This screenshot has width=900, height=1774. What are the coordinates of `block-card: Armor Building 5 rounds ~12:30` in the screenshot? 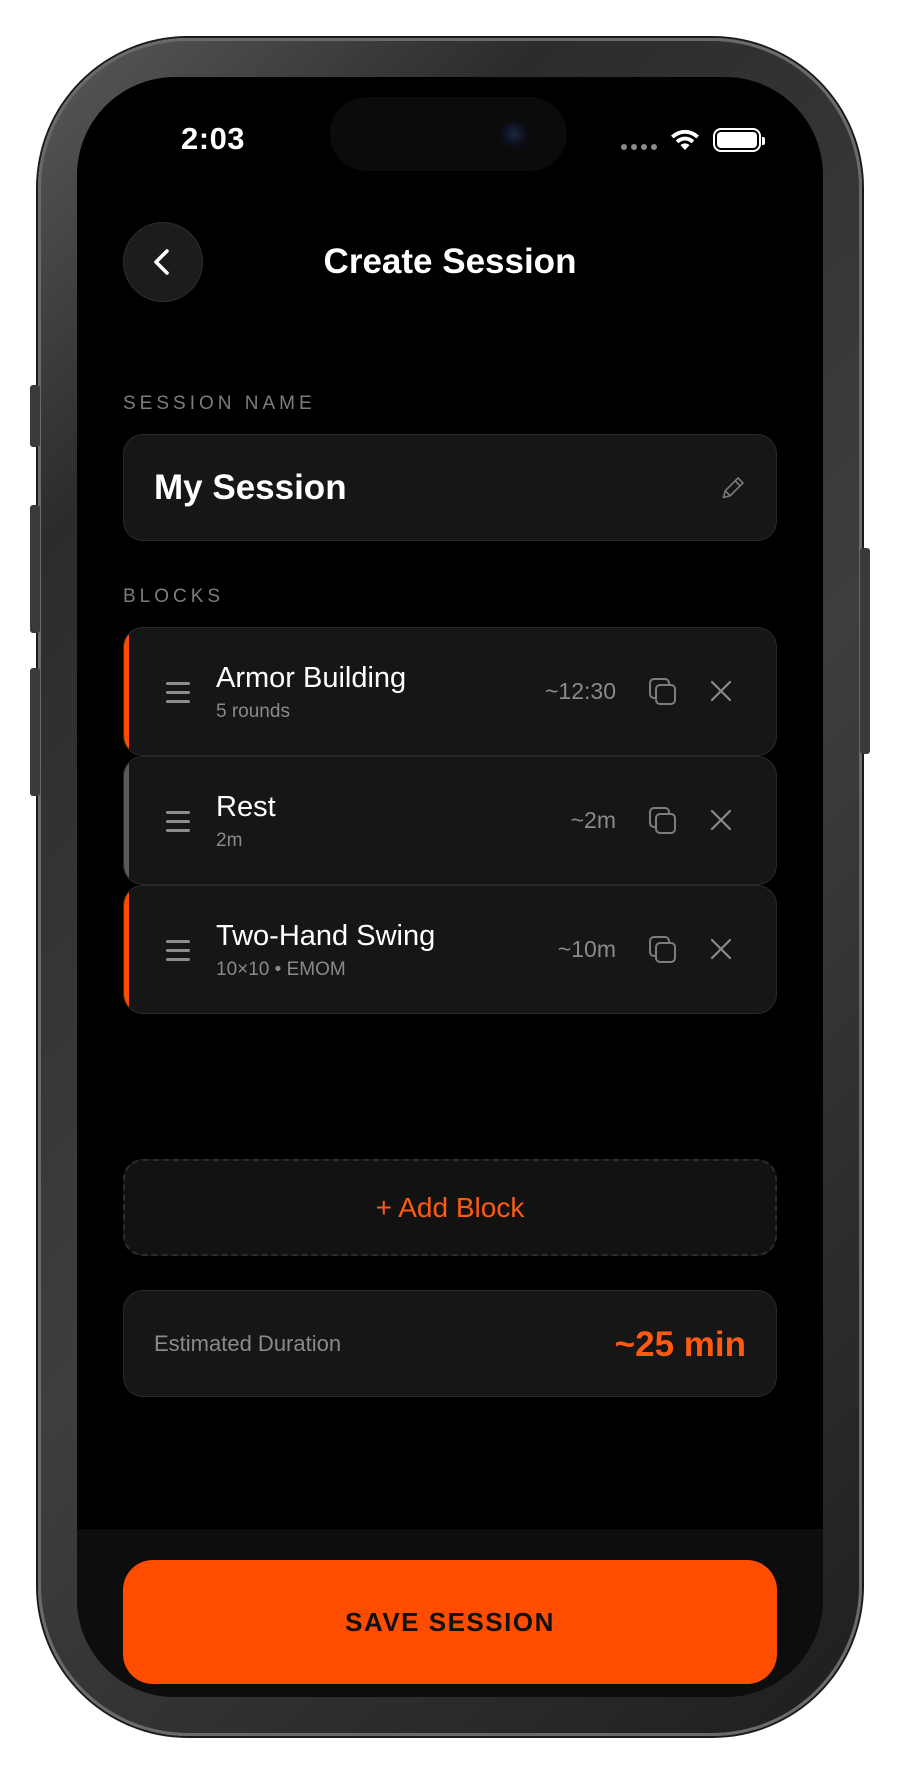 It's located at (450, 691).